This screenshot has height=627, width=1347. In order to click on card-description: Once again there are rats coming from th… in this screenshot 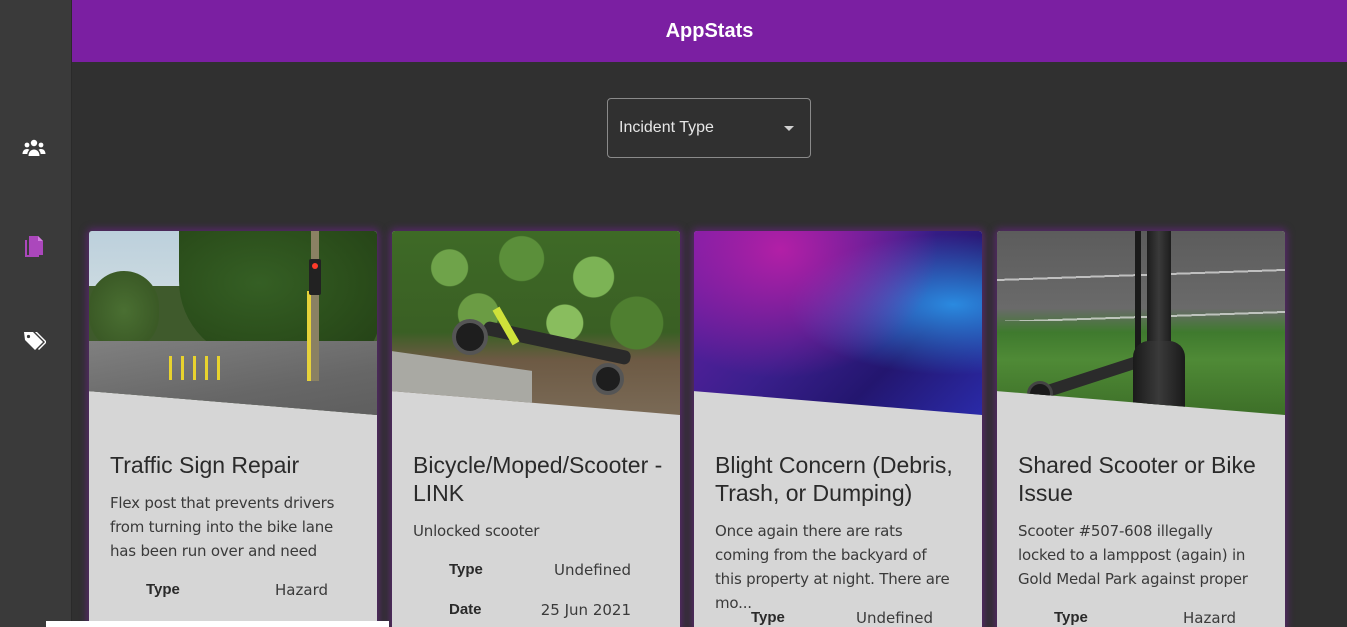, I will do `click(832, 567)`.